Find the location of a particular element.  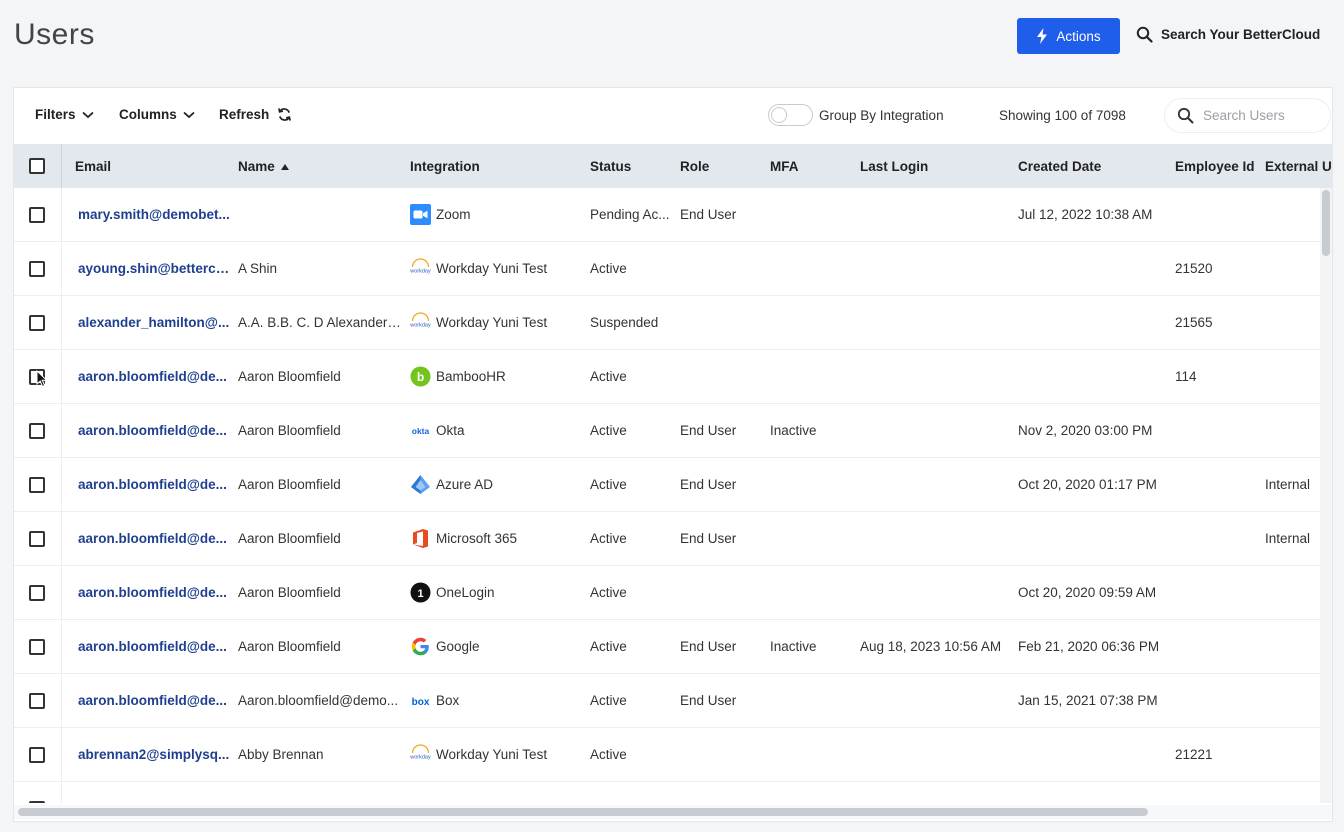

select-all-checkbox is located at coordinates (37, 166).